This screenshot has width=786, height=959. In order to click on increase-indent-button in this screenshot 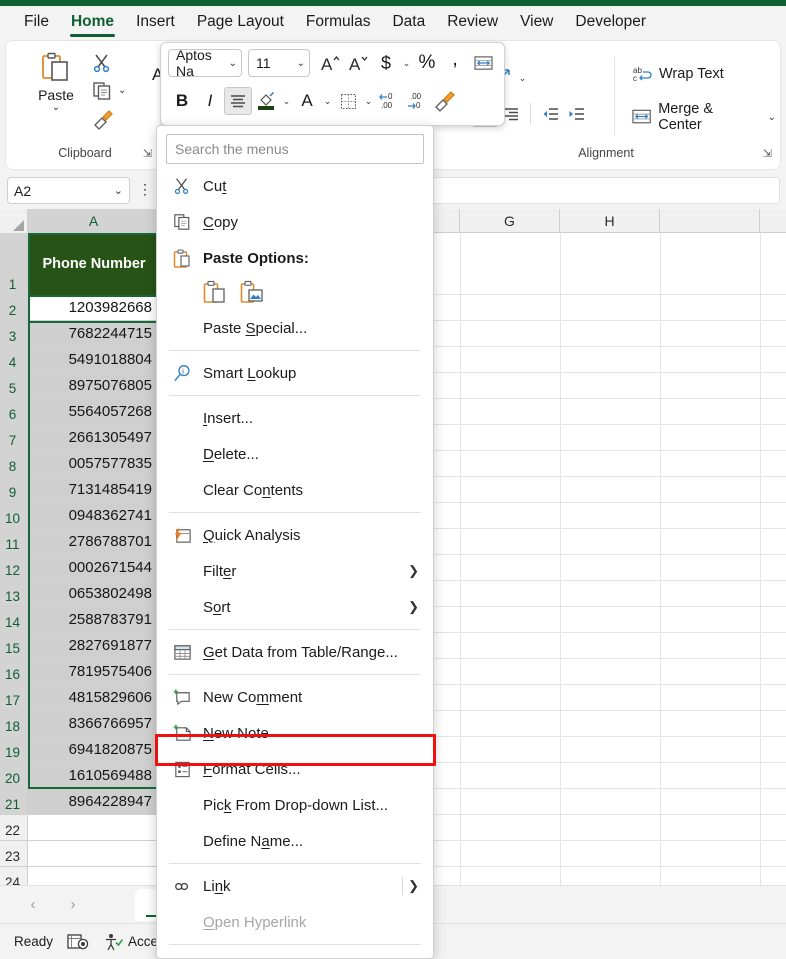, I will do `click(576, 114)`.